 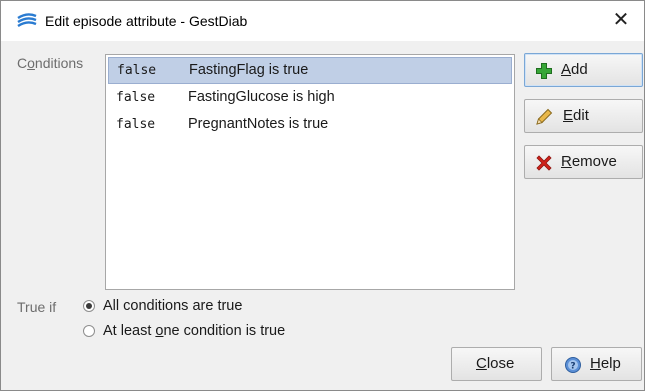 What do you see at coordinates (89, 306) in the screenshot?
I see `radio-all-conditions` at bounding box center [89, 306].